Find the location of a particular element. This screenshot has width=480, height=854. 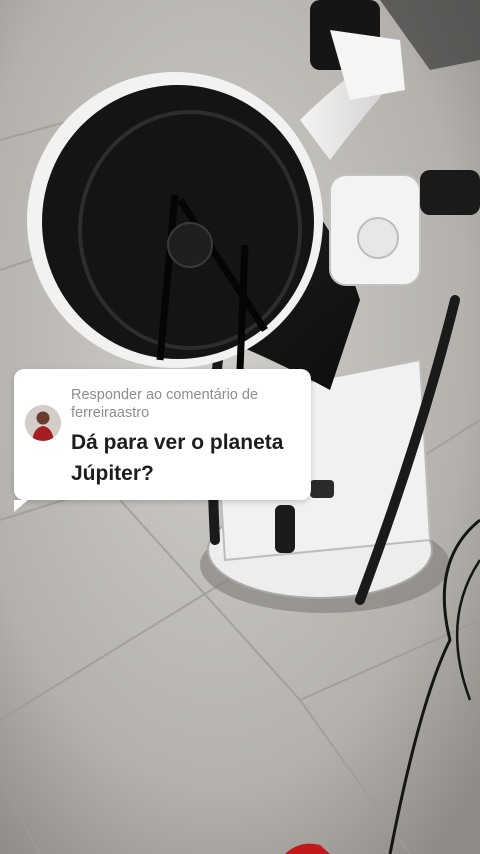

reply-prefix-text: Responder ao comentário de is located at coordinates (165, 395).